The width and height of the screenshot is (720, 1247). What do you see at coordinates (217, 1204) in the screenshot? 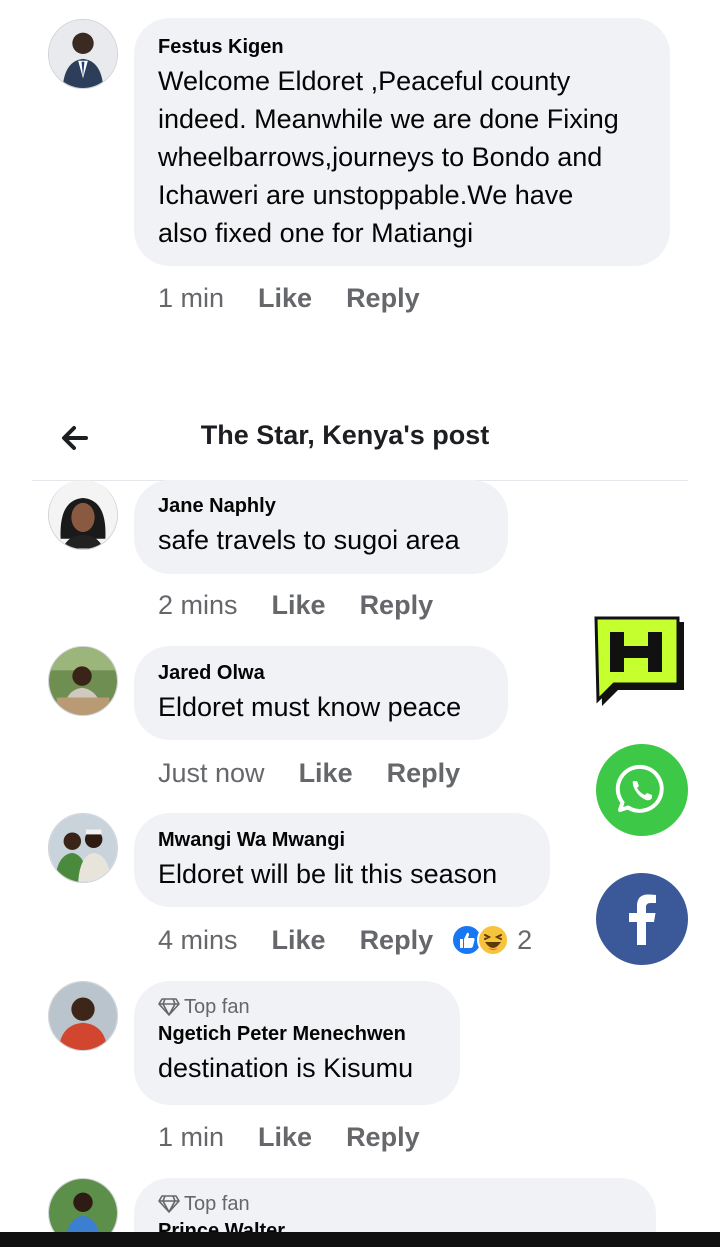
I see `top-fan-label: Top fan` at bounding box center [217, 1204].